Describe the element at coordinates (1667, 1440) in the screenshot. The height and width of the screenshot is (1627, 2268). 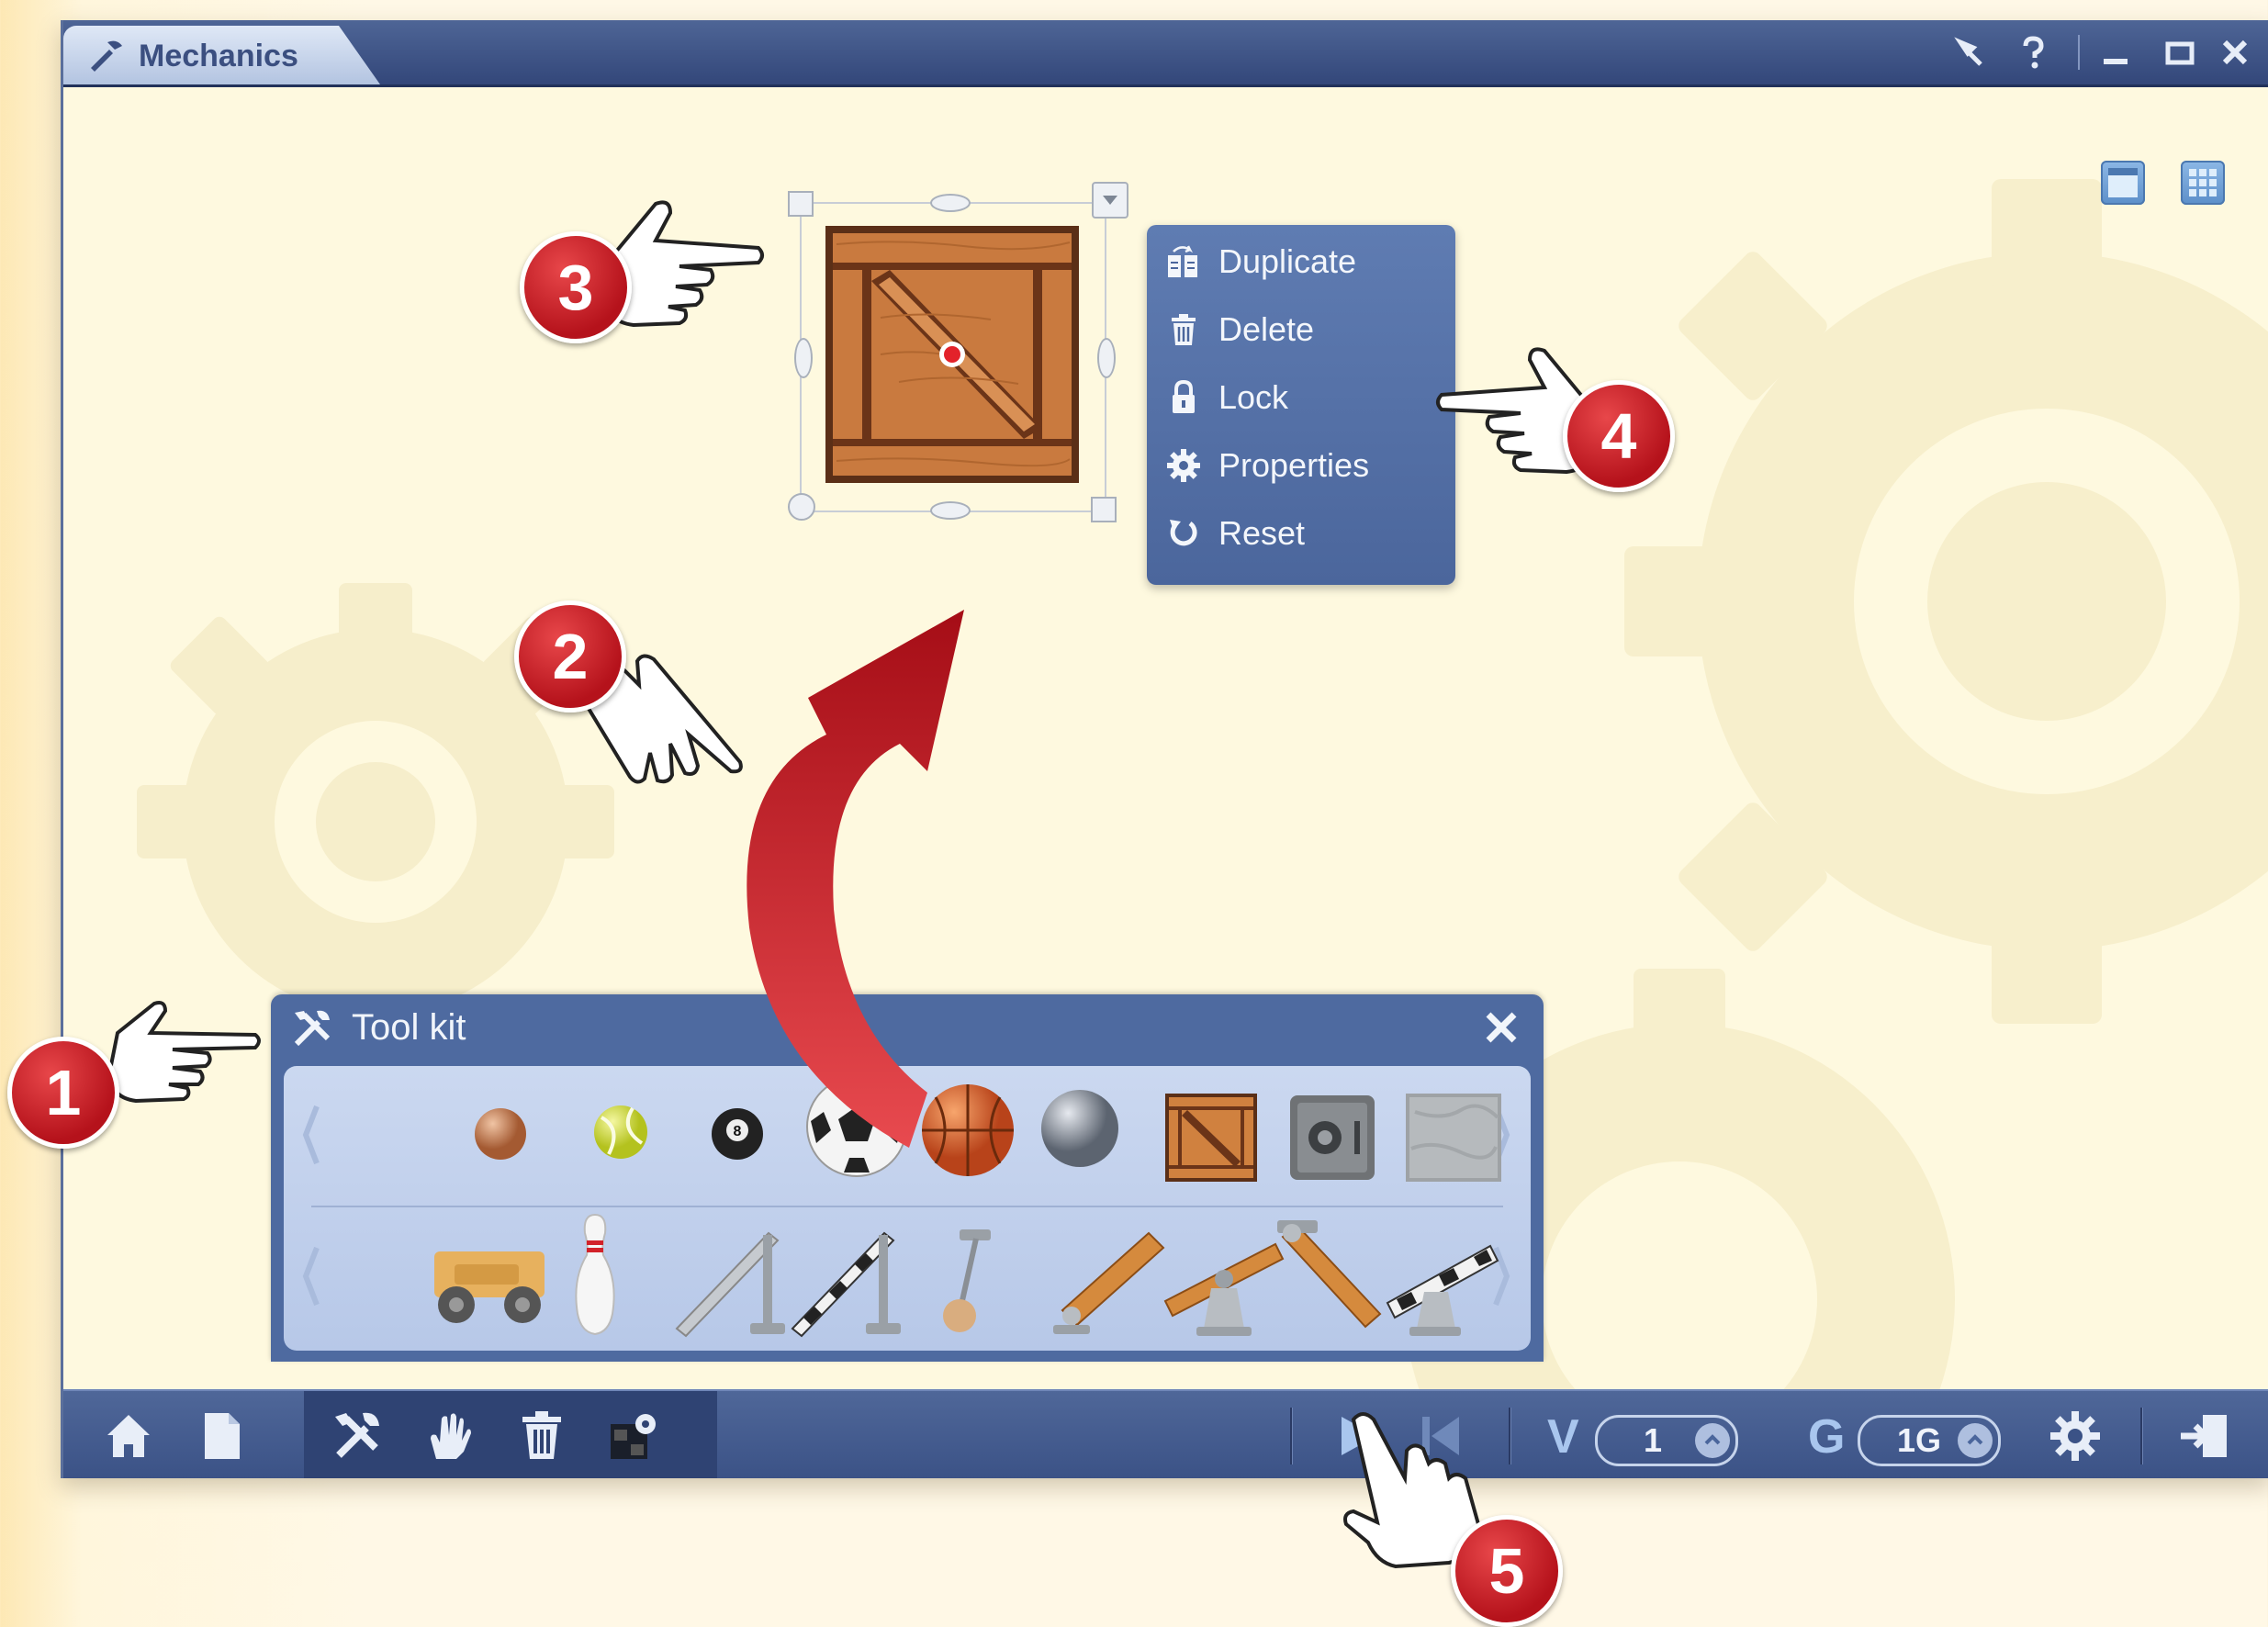
I see `velocity-stepper: 1` at that location.